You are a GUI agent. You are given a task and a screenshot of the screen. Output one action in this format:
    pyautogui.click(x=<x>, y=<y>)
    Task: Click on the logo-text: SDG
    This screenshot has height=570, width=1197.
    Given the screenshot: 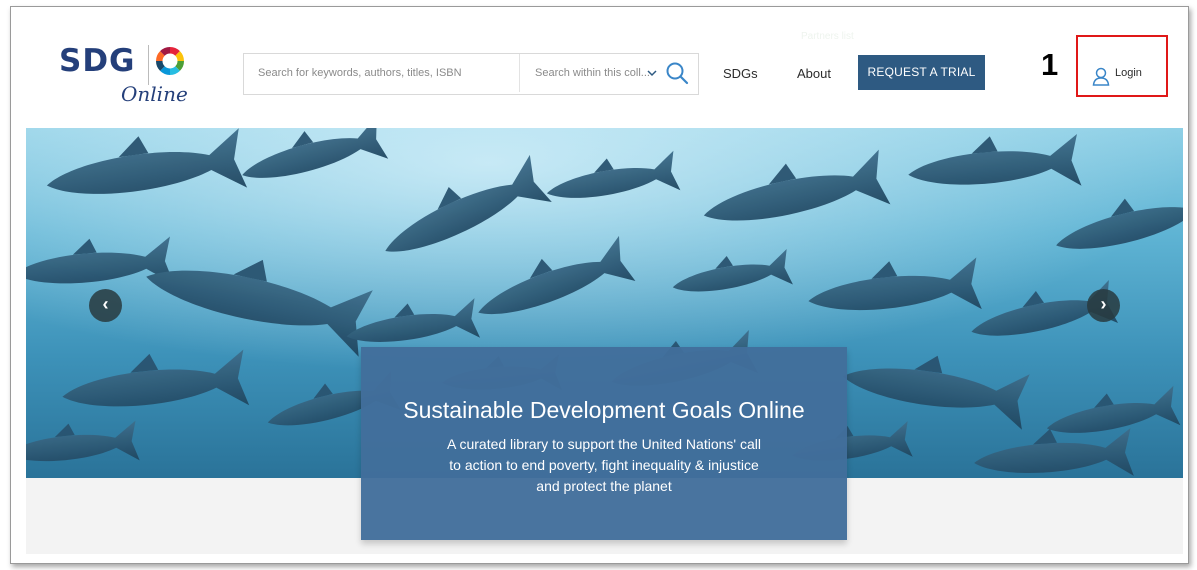 What is the action you would take?
    pyautogui.click(x=97, y=61)
    